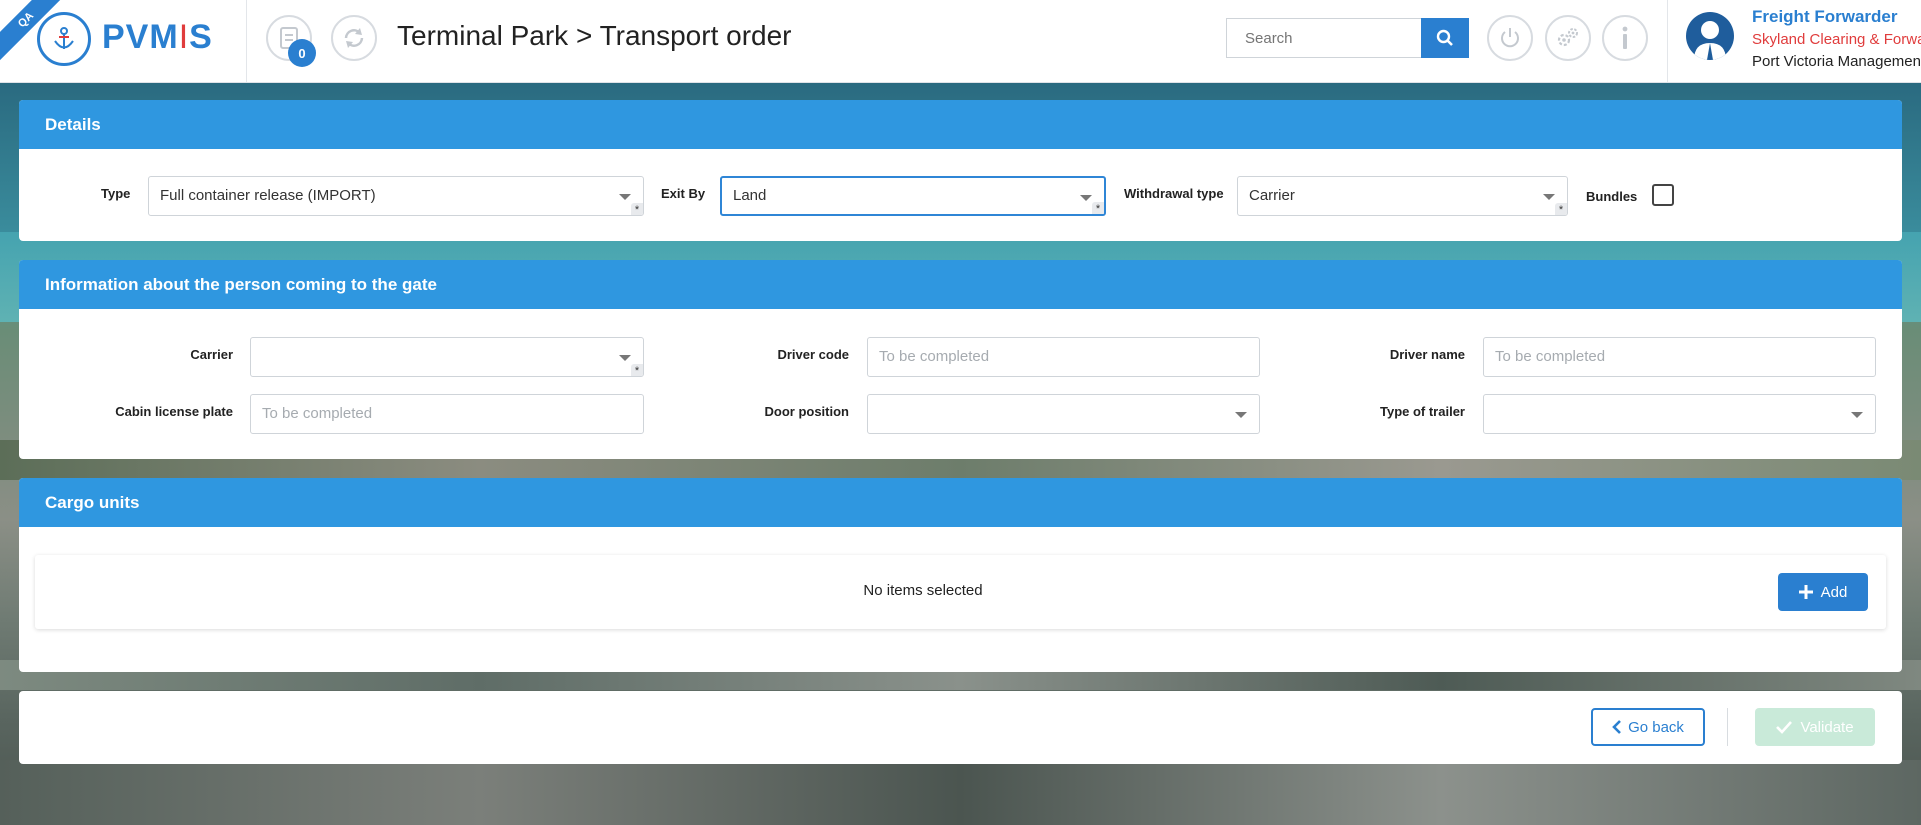 The image size is (1921, 825). Describe the element at coordinates (1710, 40) in the screenshot. I see `user-avatar-icon` at that location.